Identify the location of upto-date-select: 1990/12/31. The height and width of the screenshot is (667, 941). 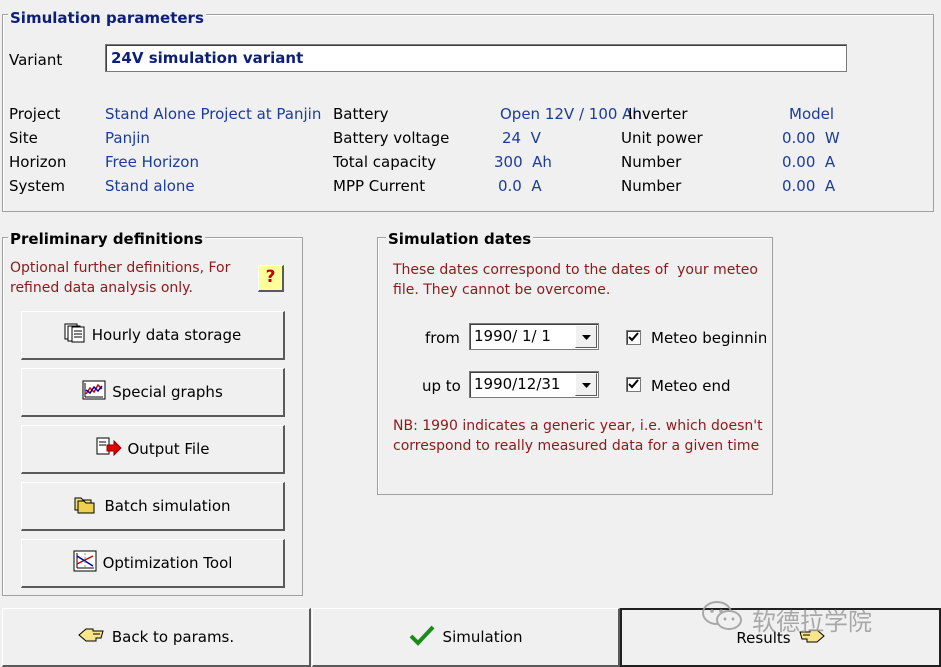
(534, 384).